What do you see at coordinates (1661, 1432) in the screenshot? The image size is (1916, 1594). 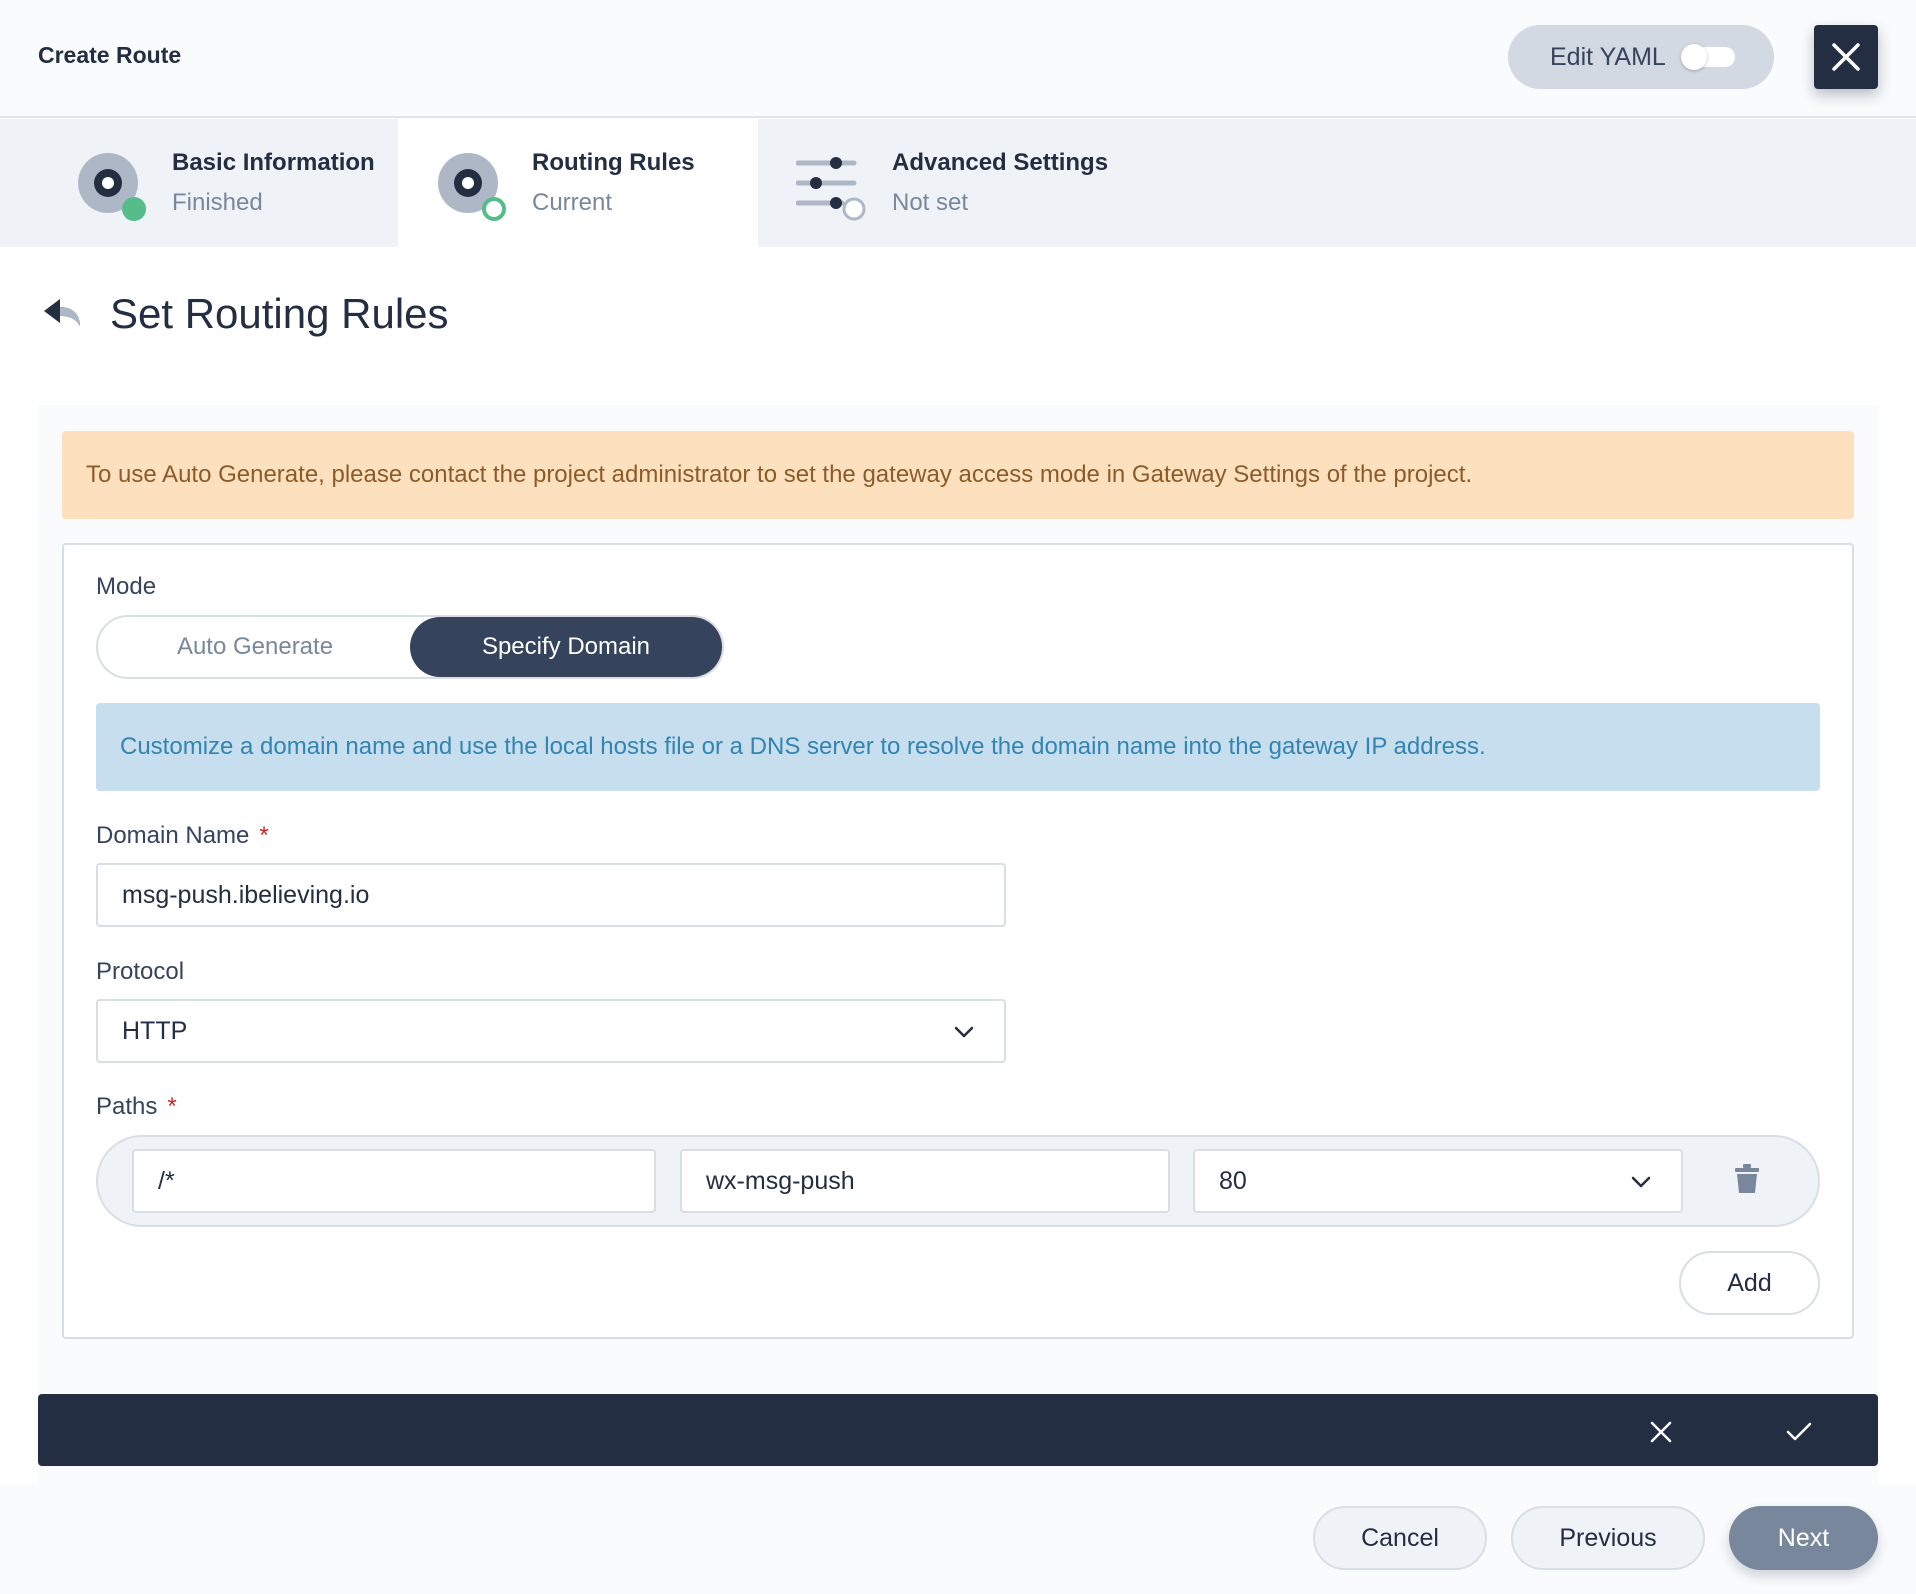 I see `cancel-rule-icon` at bounding box center [1661, 1432].